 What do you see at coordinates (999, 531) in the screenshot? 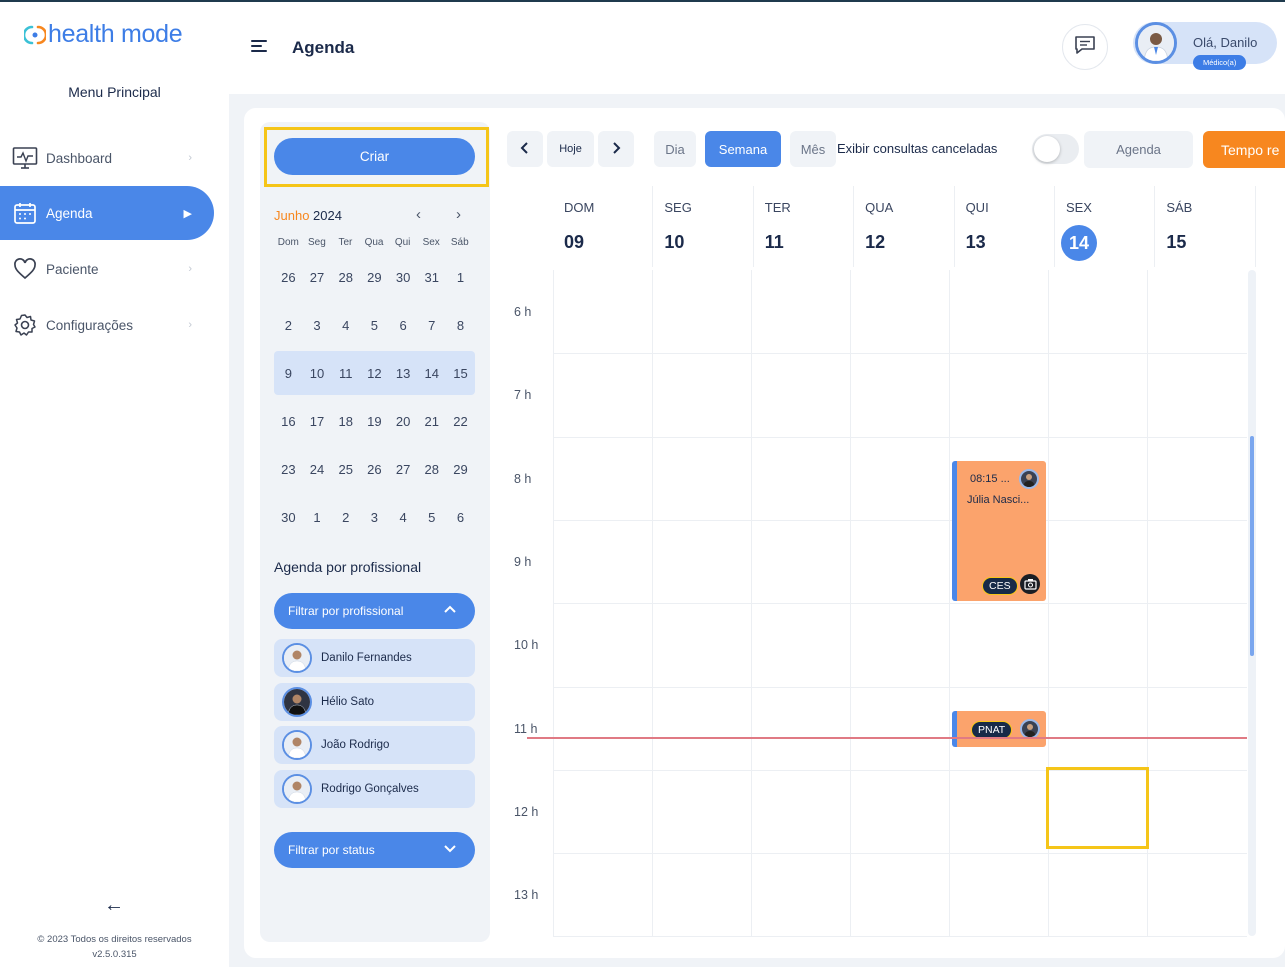
I see `appointment-event: 08:15 ... Júlia Nasci... CES` at bounding box center [999, 531].